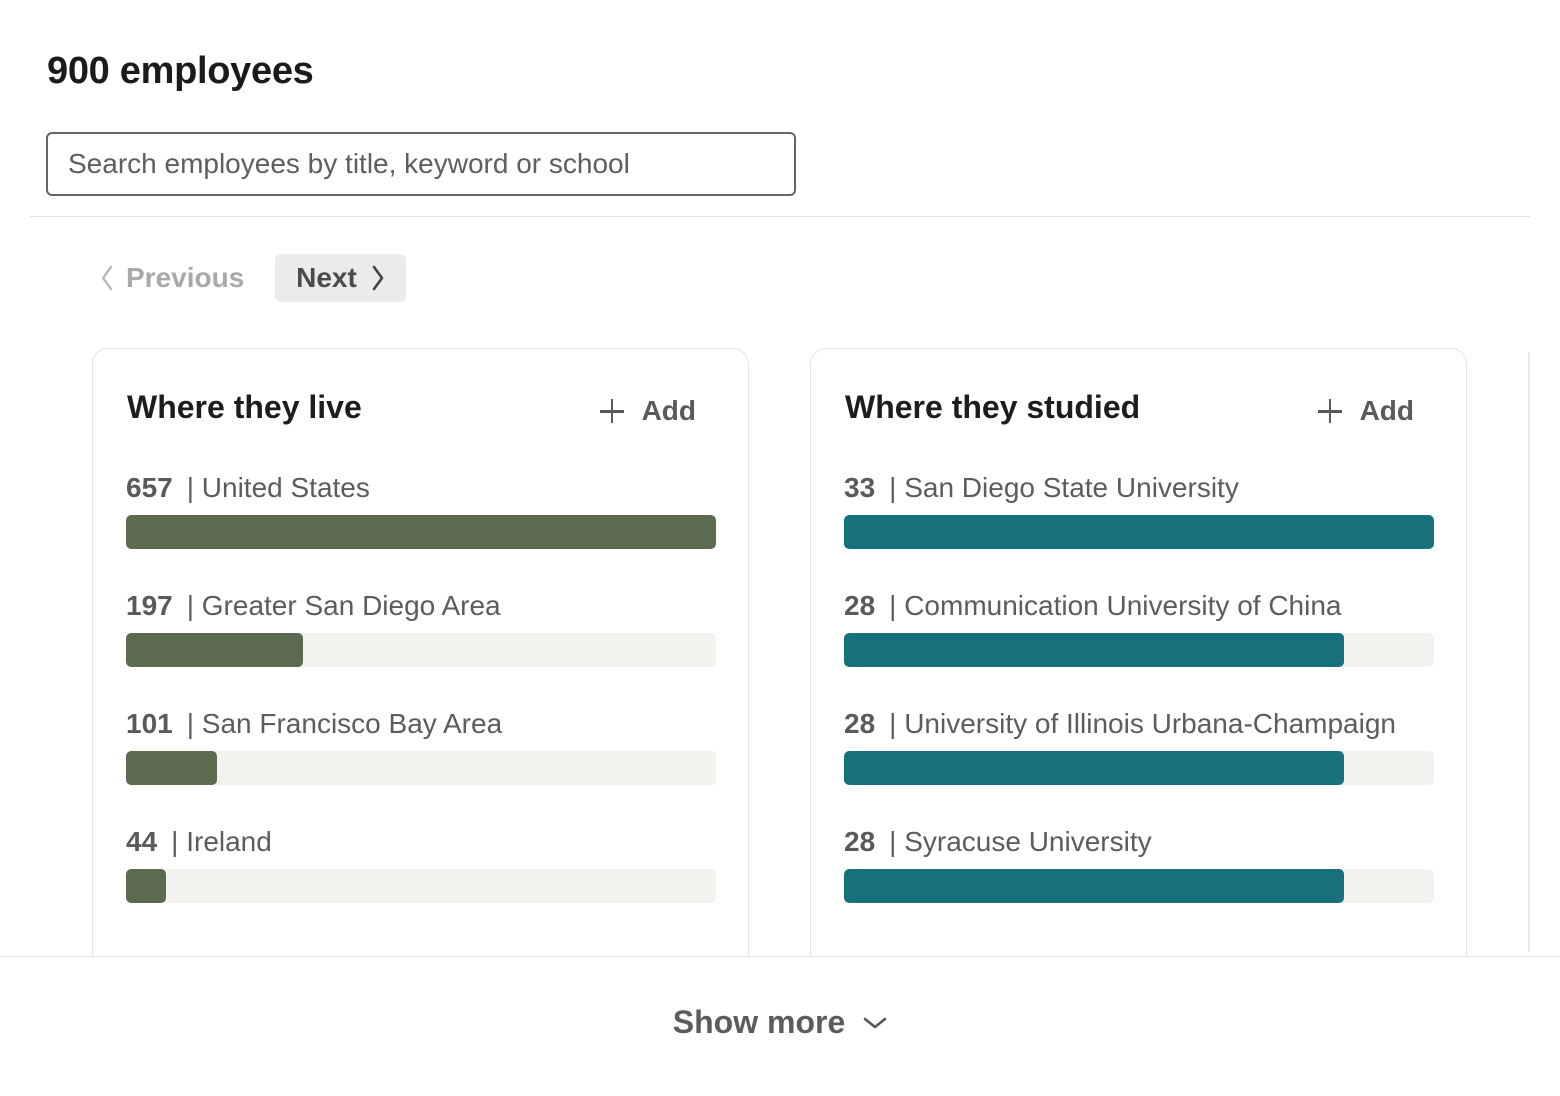  What do you see at coordinates (244, 407) in the screenshot?
I see `card-title: Where they live` at bounding box center [244, 407].